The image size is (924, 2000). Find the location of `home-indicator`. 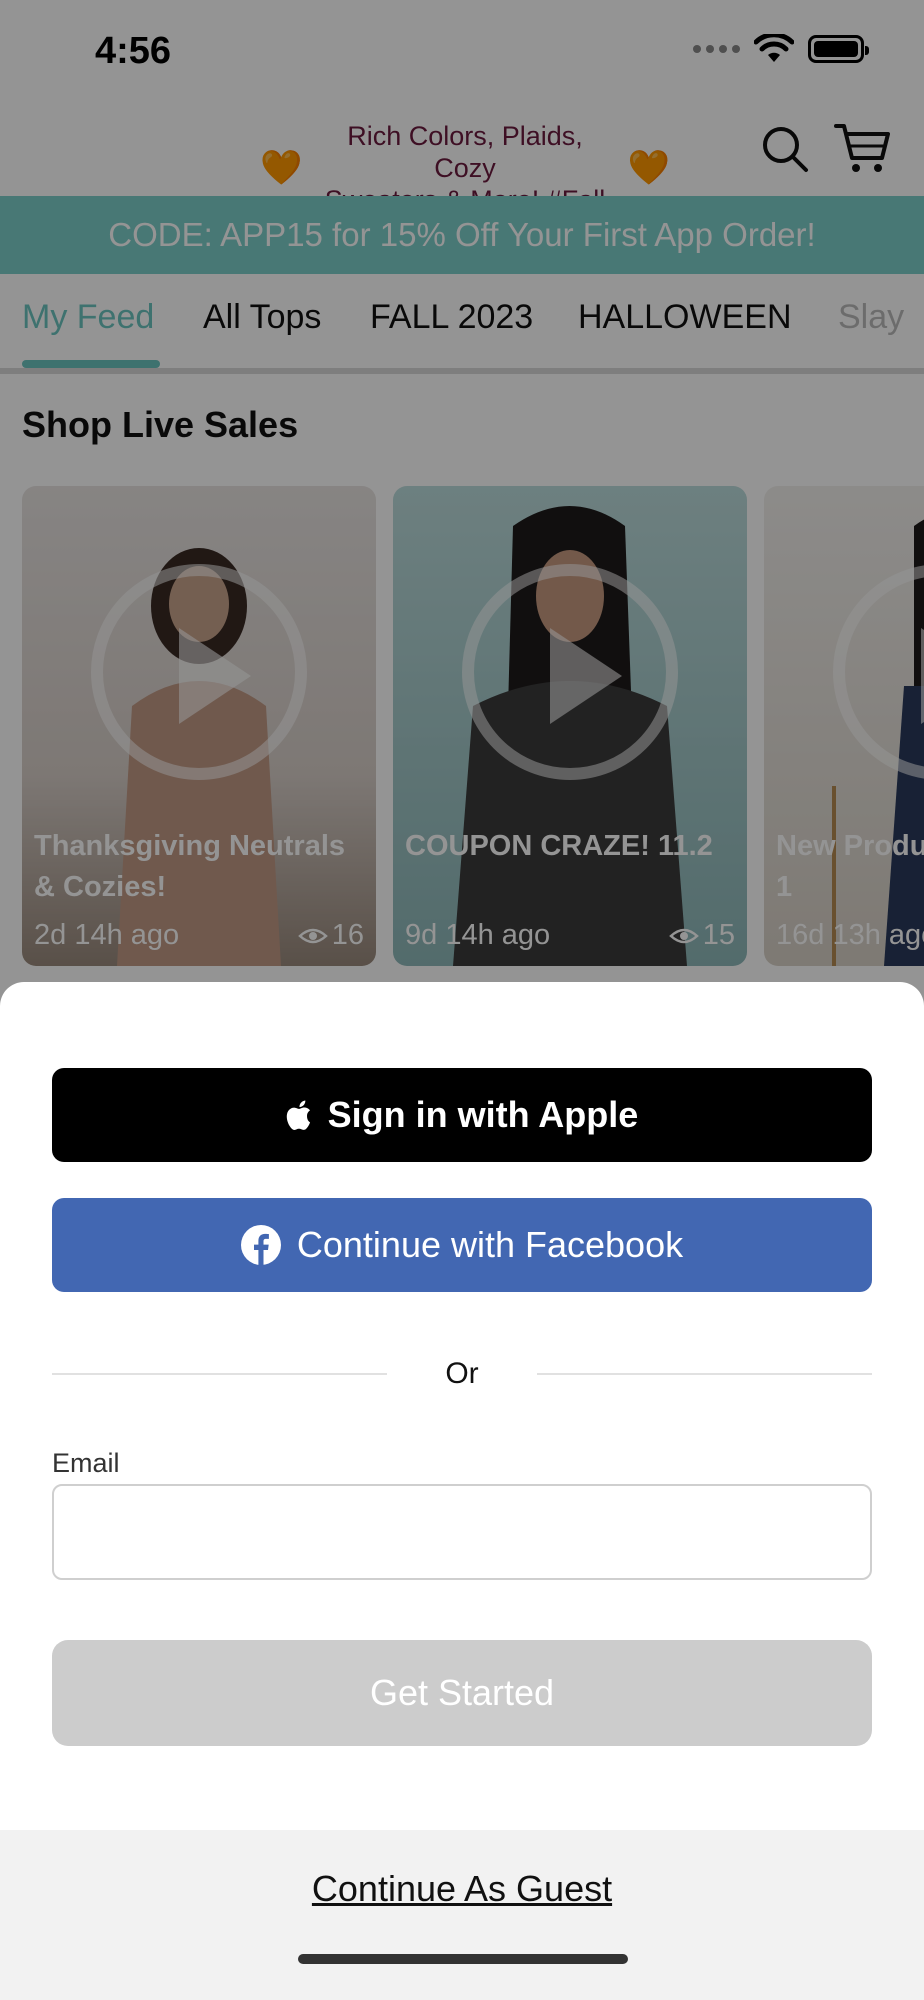

home-indicator is located at coordinates (463, 1959).